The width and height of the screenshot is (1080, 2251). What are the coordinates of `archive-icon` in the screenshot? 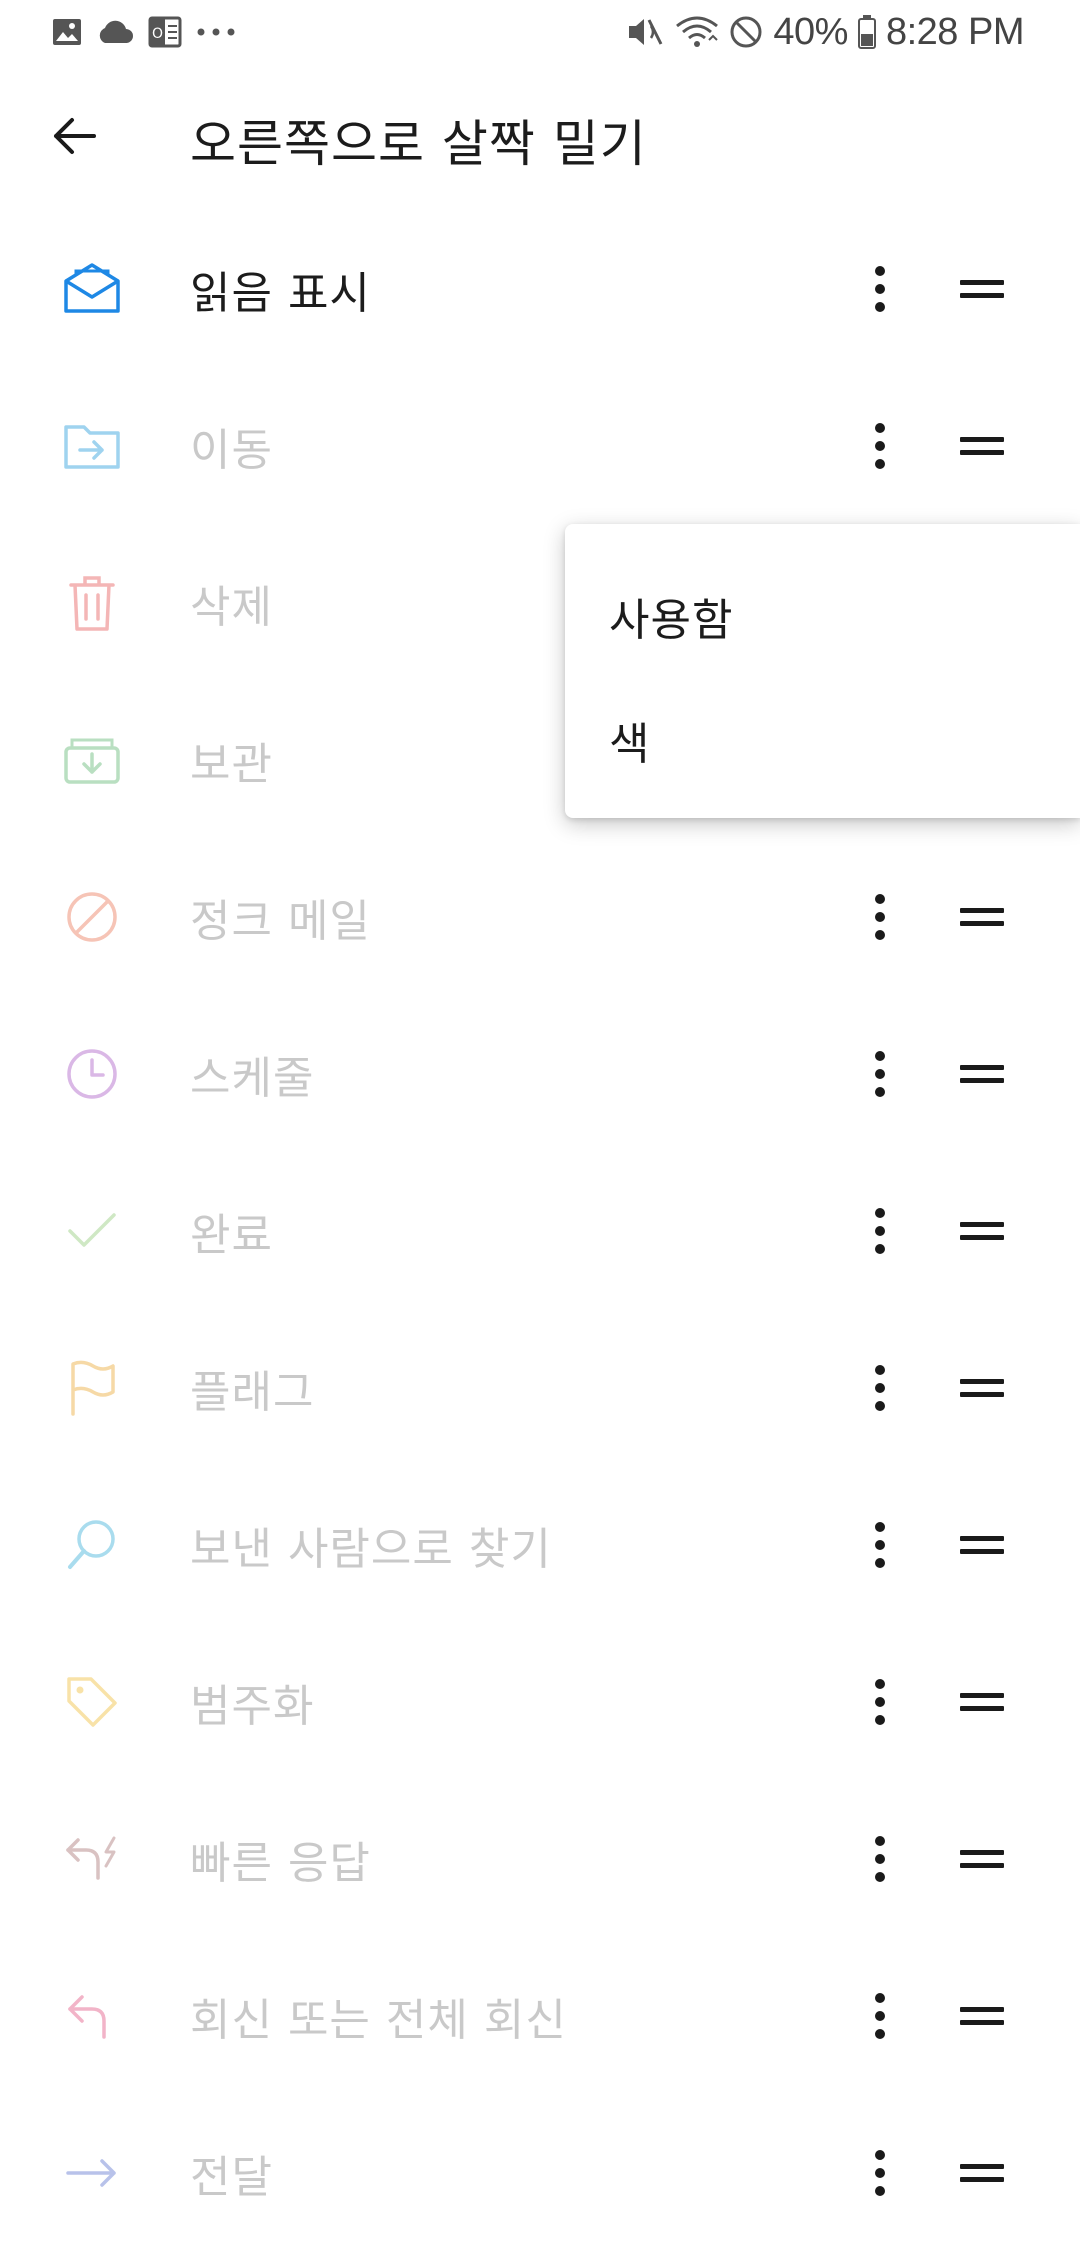 It's located at (92, 760).